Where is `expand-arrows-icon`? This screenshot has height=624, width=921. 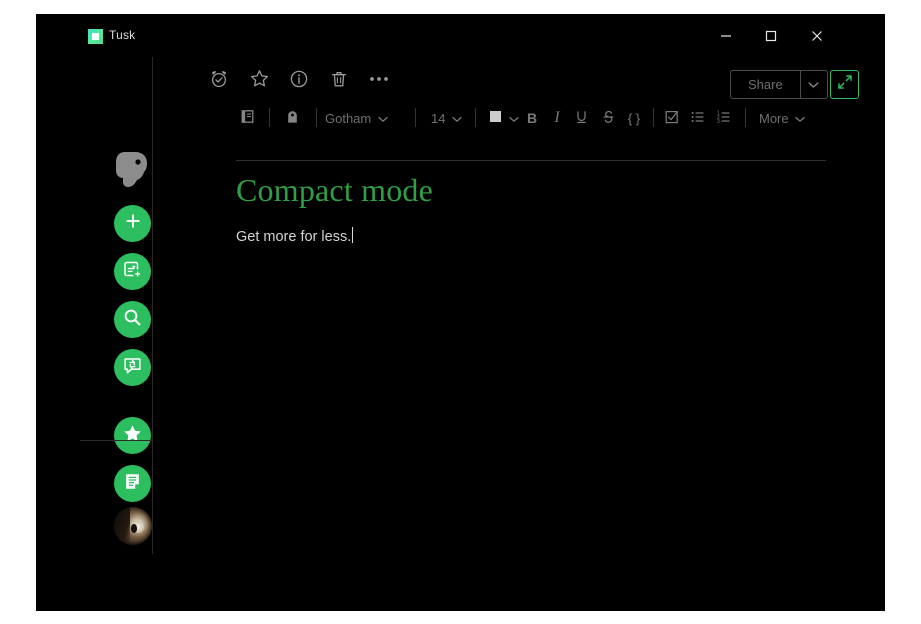
expand-arrows-icon is located at coordinates (845, 84).